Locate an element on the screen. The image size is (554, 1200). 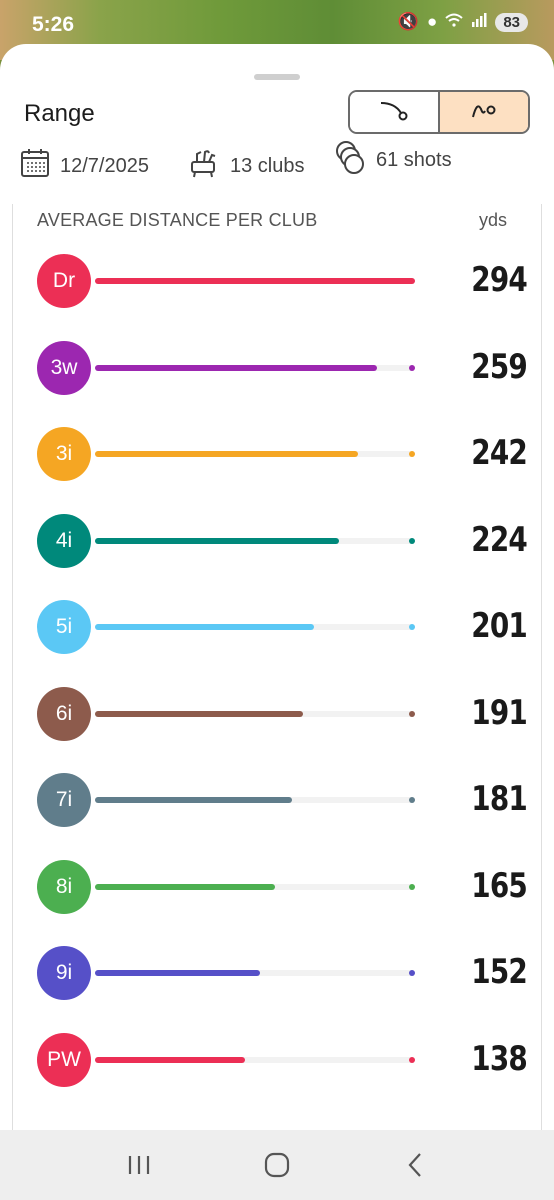
club-avatar: 9i is located at coordinates (64, 973).